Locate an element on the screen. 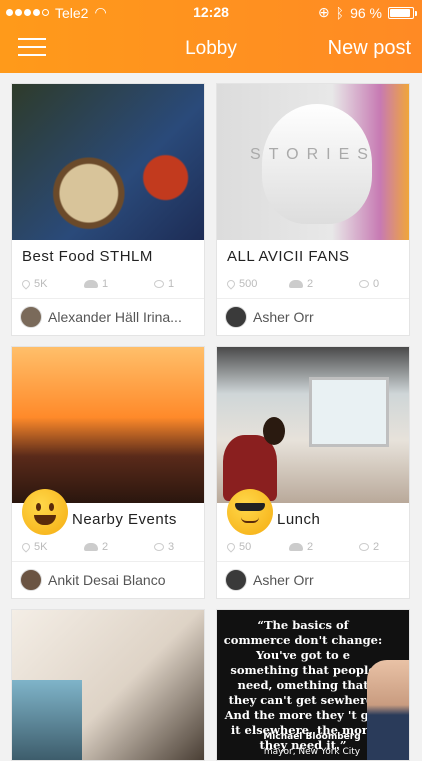 This screenshot has width=422, height=761. comments-count: 2 is located at coordinates (376, 547).